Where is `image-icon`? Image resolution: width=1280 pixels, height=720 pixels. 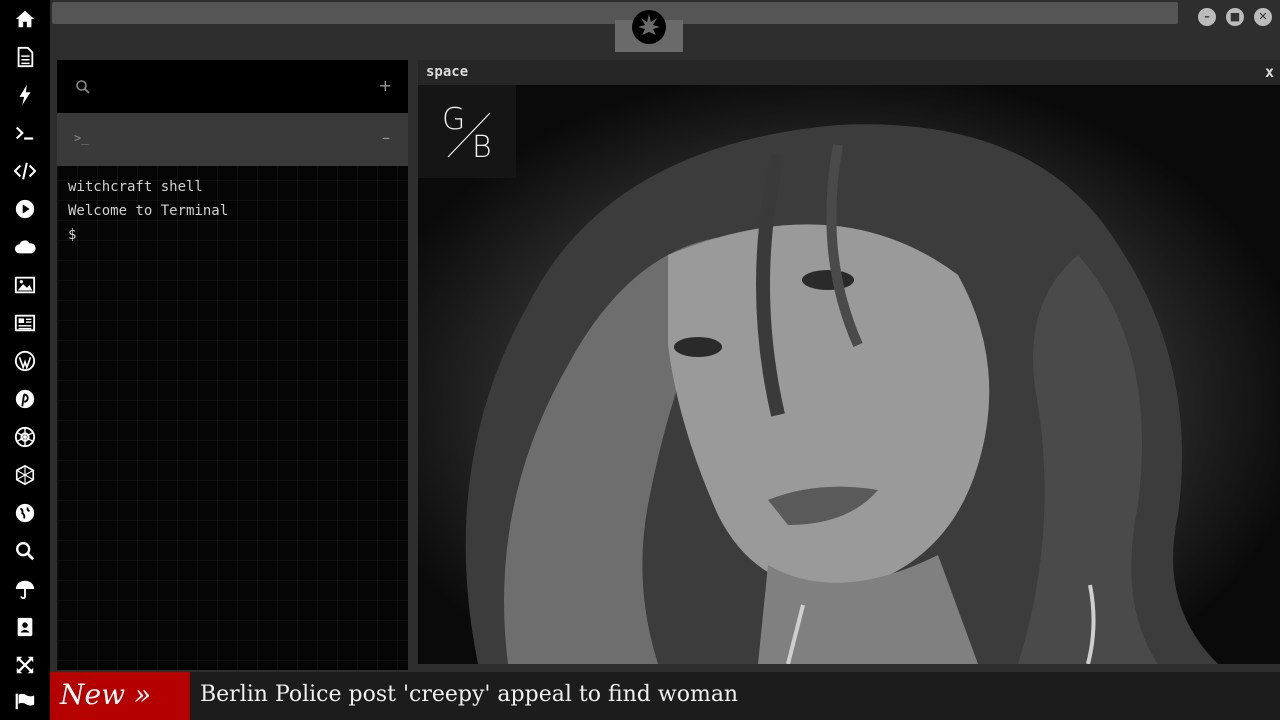
image-icon is located at coordinates (26, 286).